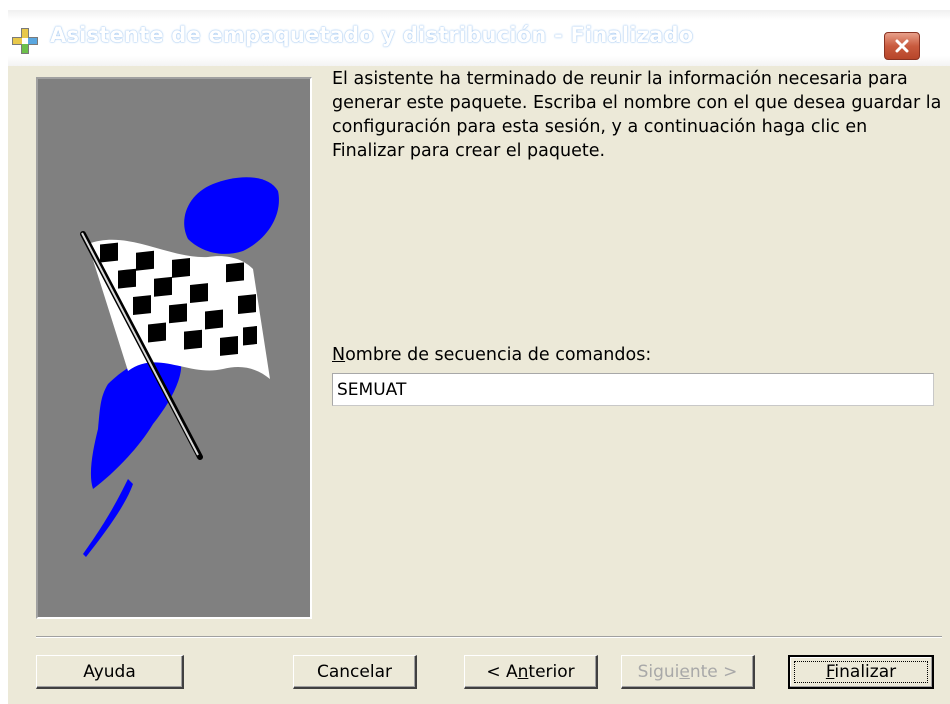  Describe the element at coordinates (531, 672) in the screenshot. I see `back-button: < Anterior` at that location.